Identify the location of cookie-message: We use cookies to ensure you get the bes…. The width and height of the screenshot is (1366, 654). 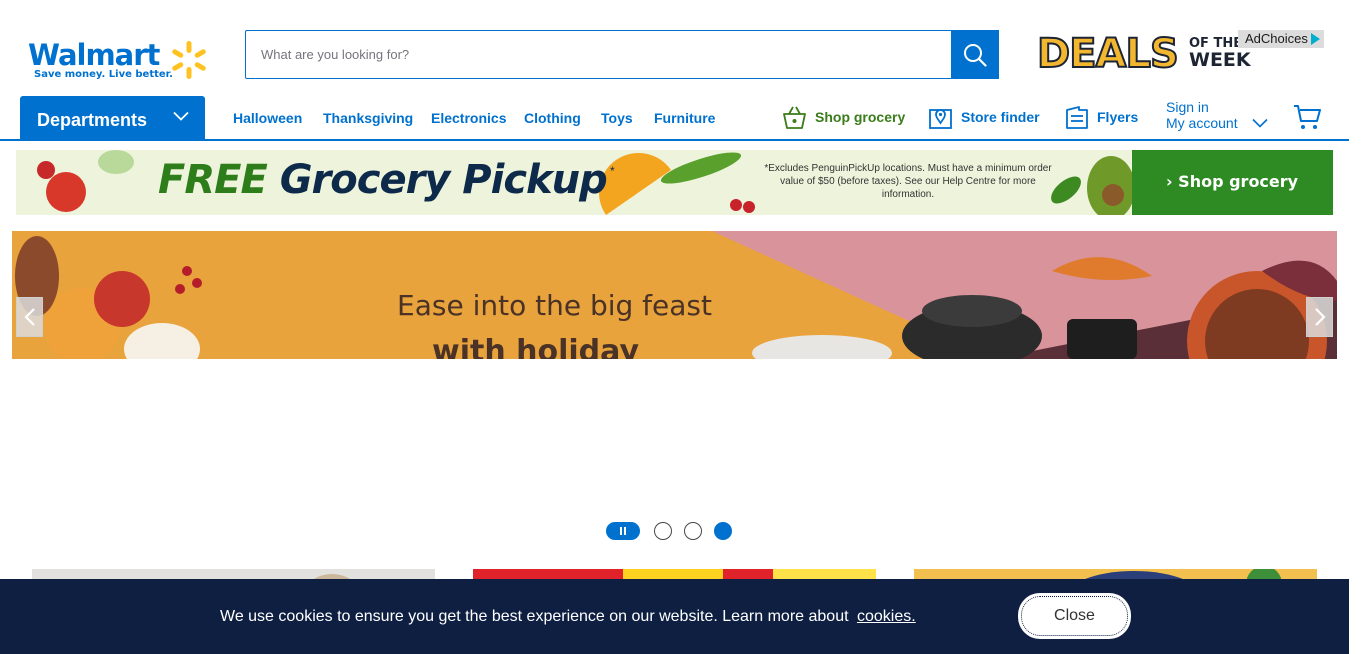
(568, 617).